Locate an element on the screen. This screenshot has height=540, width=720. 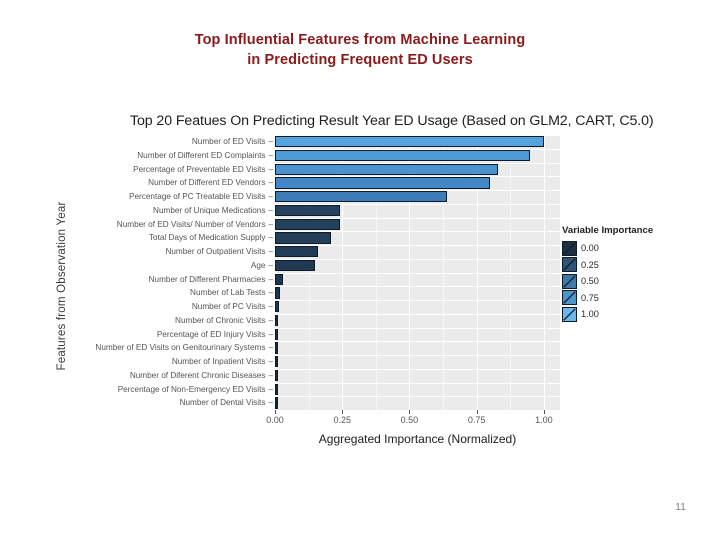
y-axis-tick-label: Number of Unique Medications – is located at coordinates (213, 210).